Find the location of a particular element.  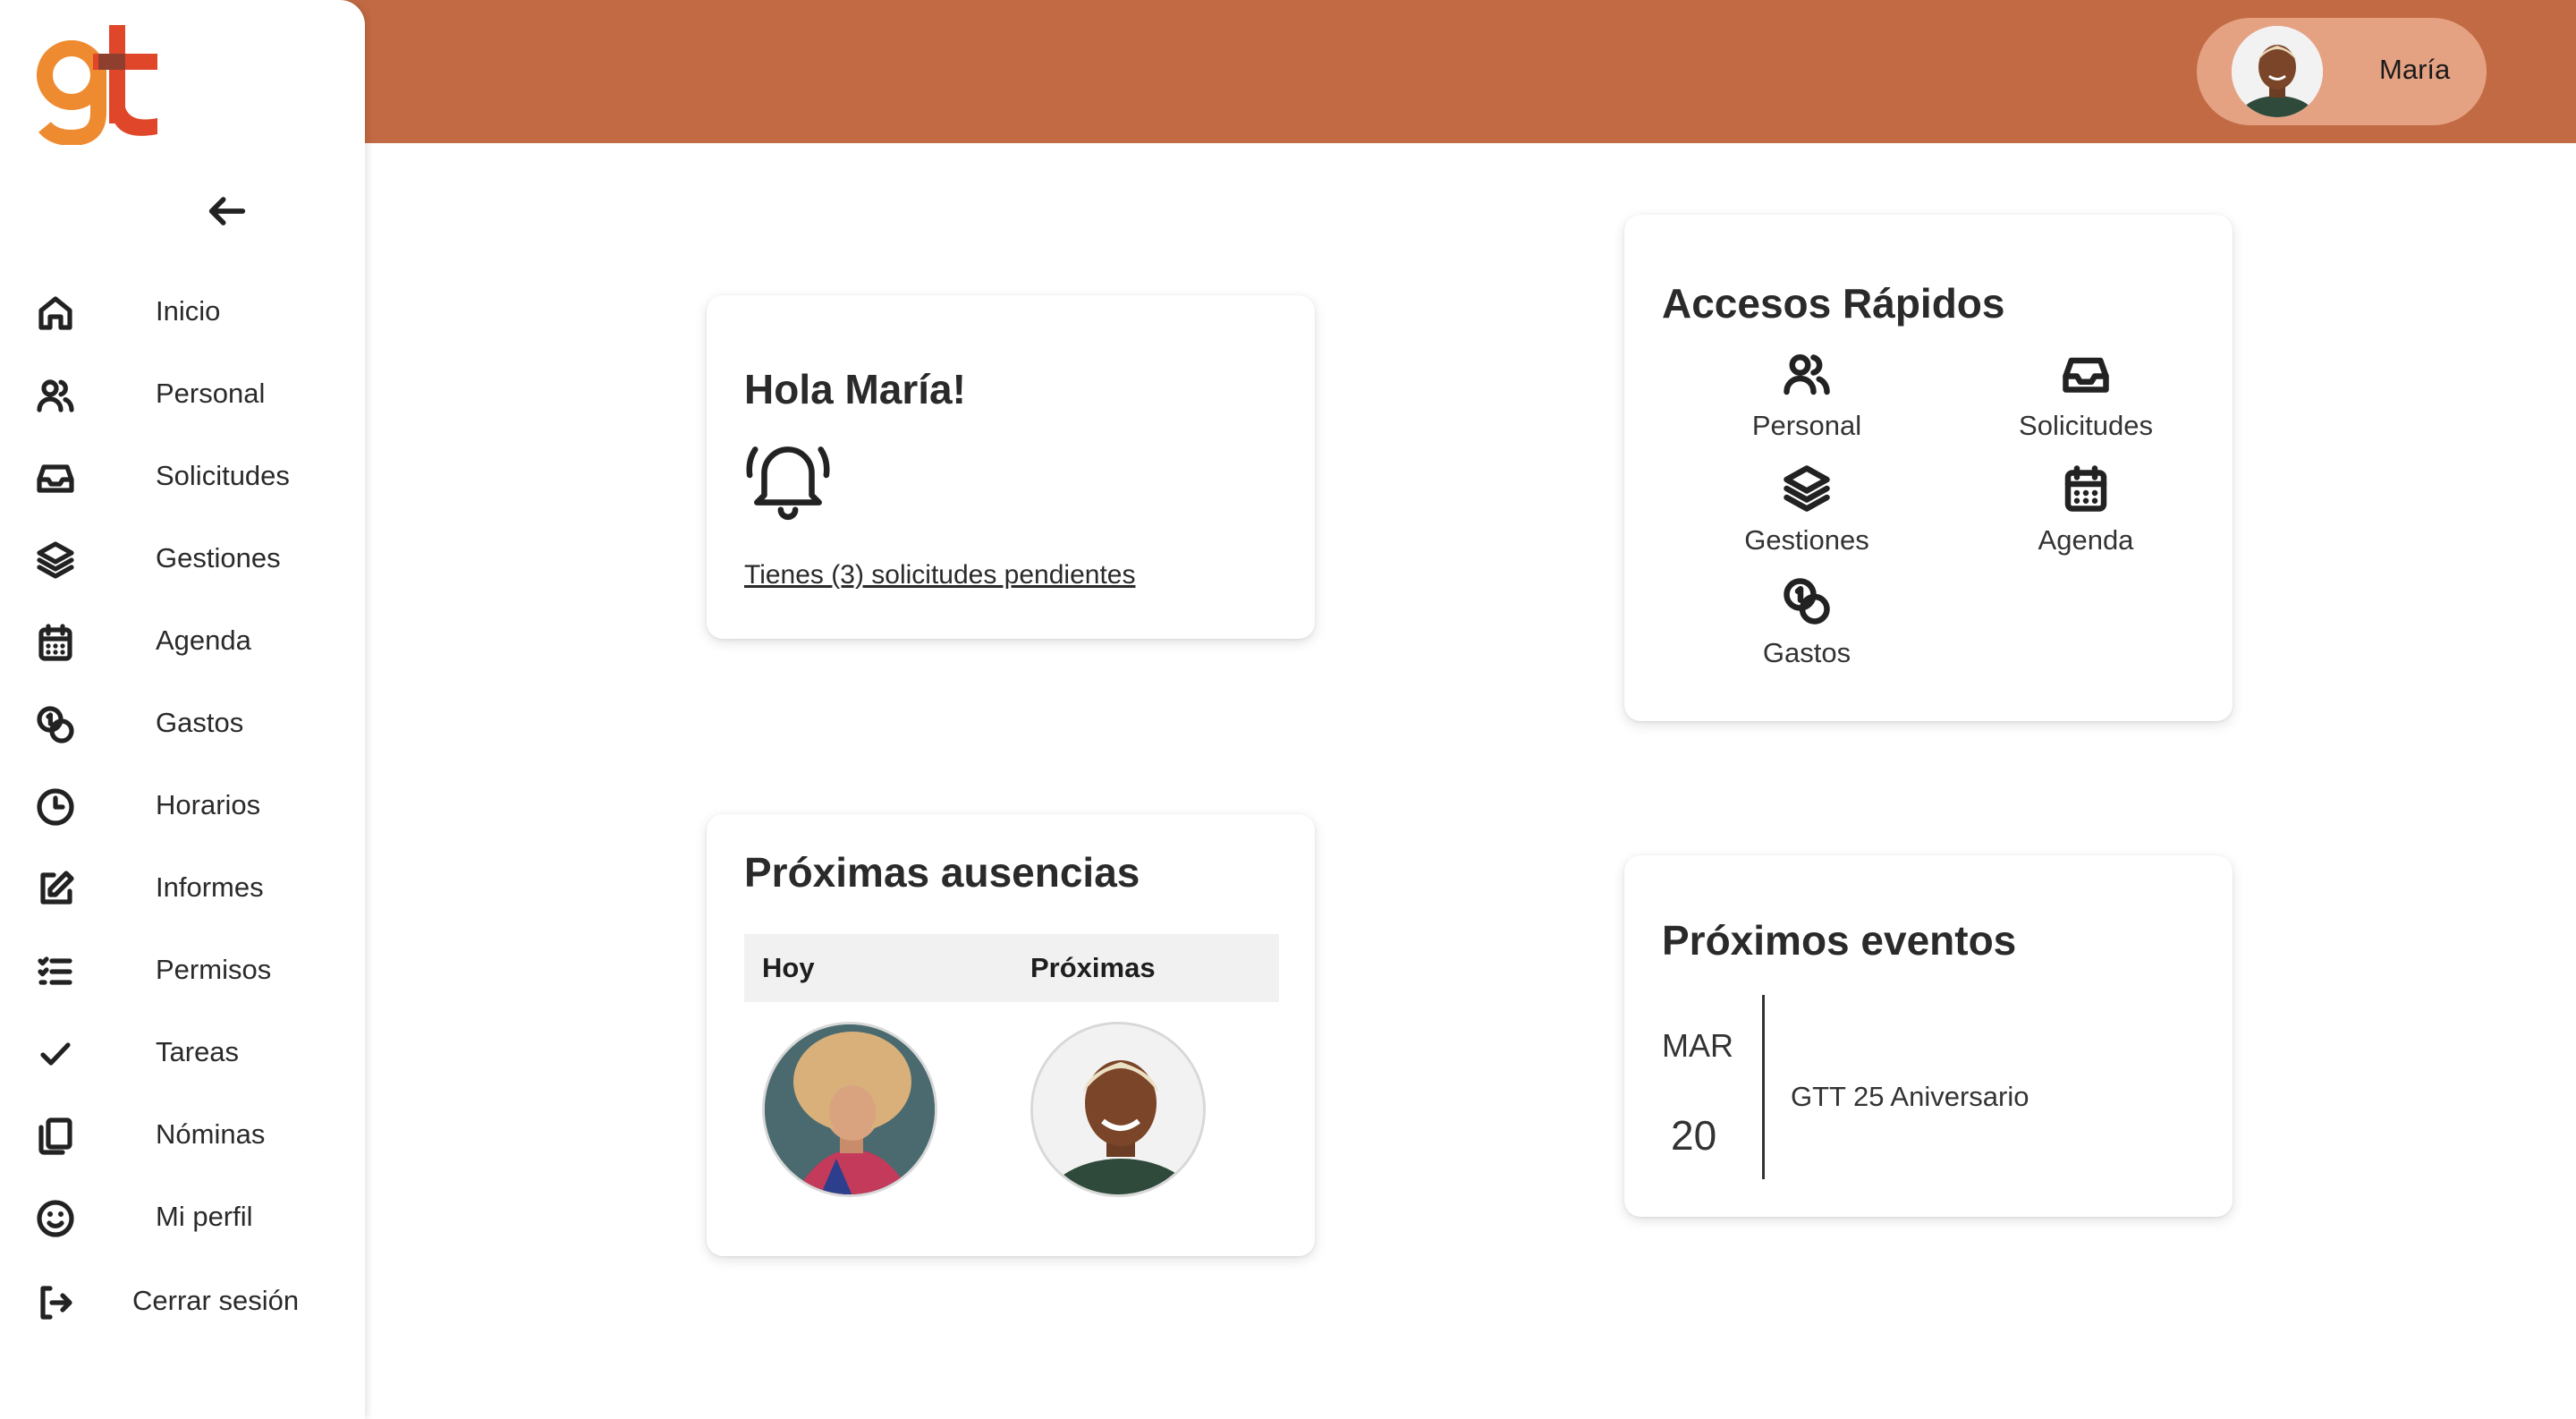

quick-access-title: Accesos Rápidos is located at coordinates (1833, 303).